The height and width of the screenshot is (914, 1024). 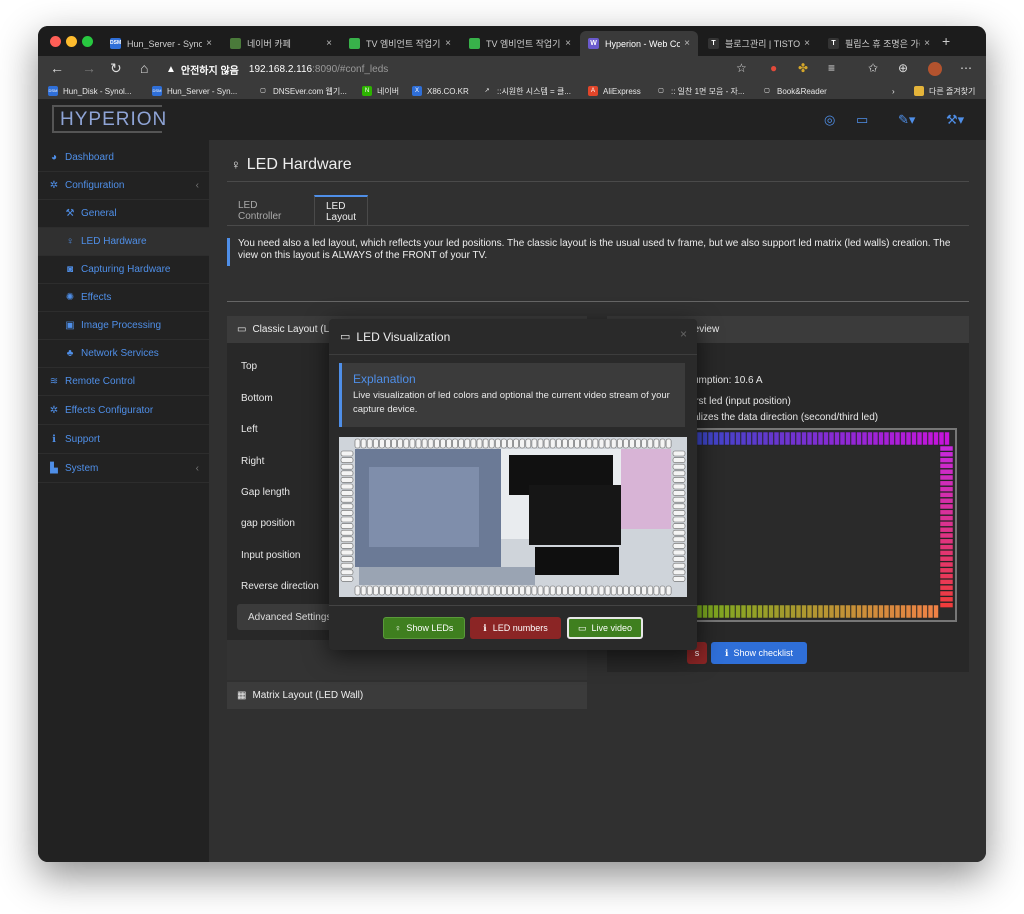 What do you see at coordinates (683, 334) in the screenshot?
I see `close-icon: ×` at bounding box center [683, 334].